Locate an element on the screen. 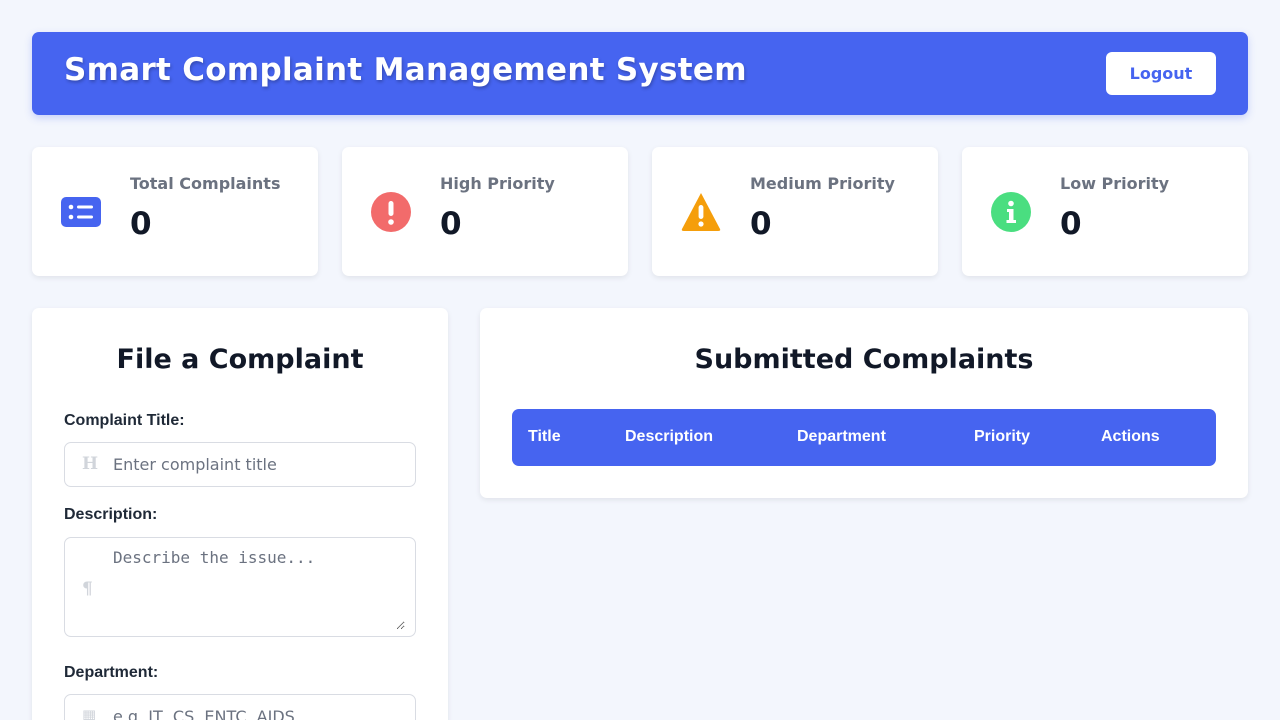  app-title: Smart Complaint Management System is located at coordinates (405, 70).